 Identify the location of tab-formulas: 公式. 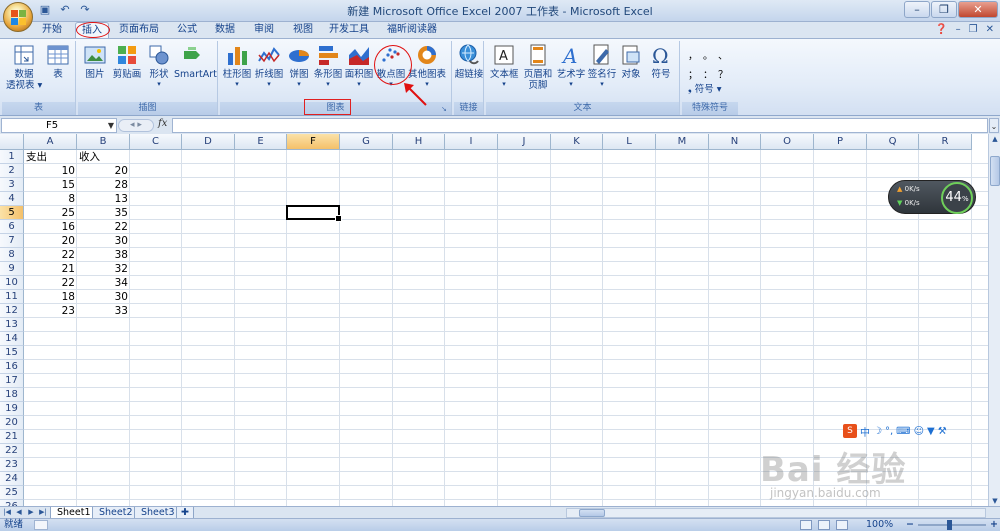
(187, 30).